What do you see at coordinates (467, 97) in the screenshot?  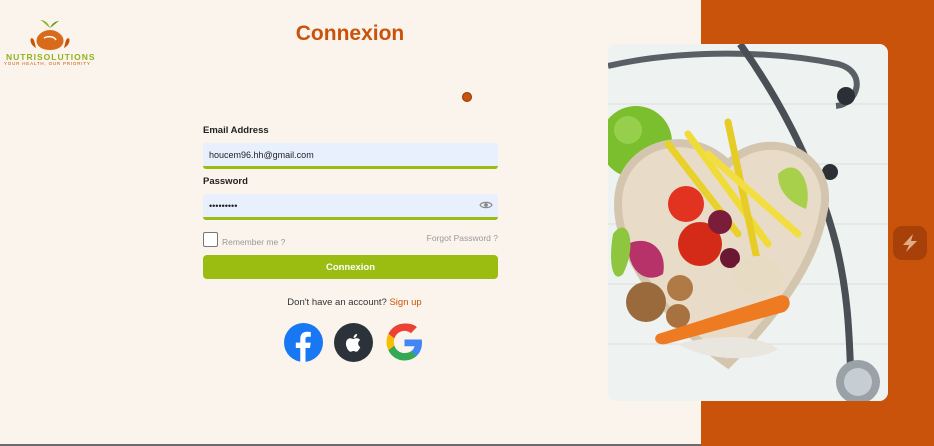 I see `loading-dot` at bounding box center [467, 97].